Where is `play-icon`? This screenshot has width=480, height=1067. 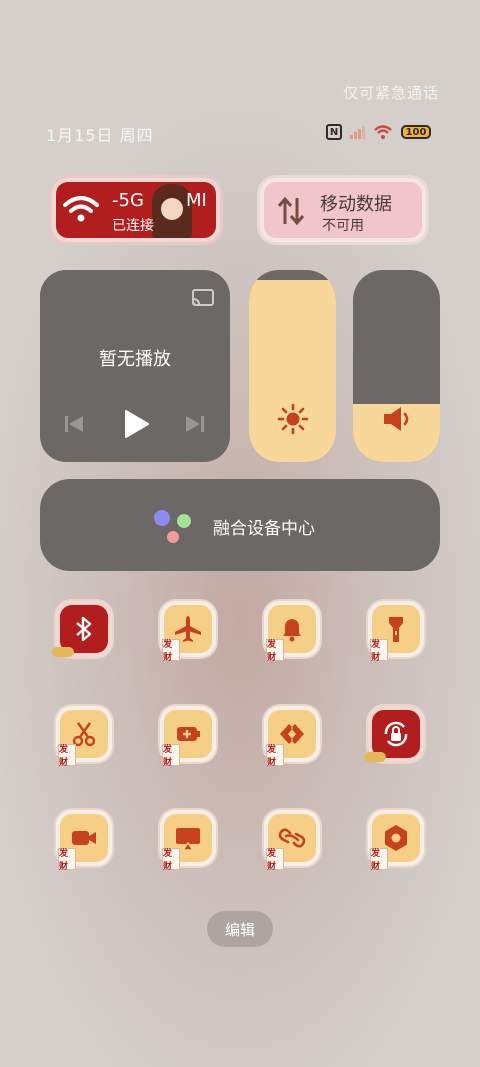 play-icon is located at coordinates (136, 424).